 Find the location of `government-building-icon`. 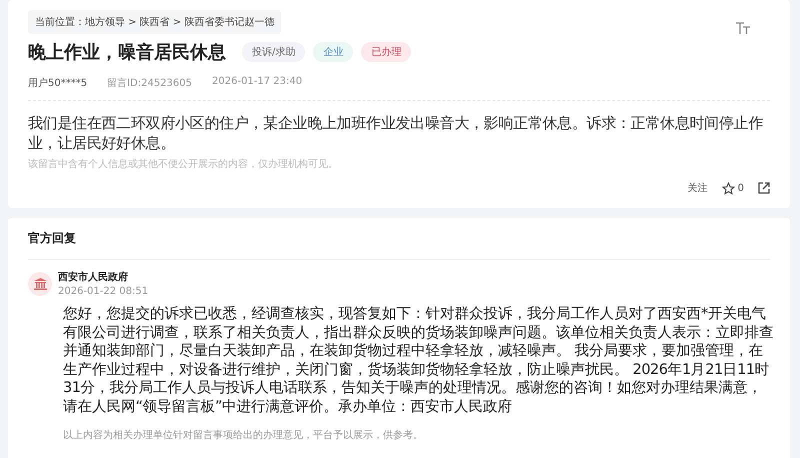

government-building-icon is located at coordinates (40, 284).